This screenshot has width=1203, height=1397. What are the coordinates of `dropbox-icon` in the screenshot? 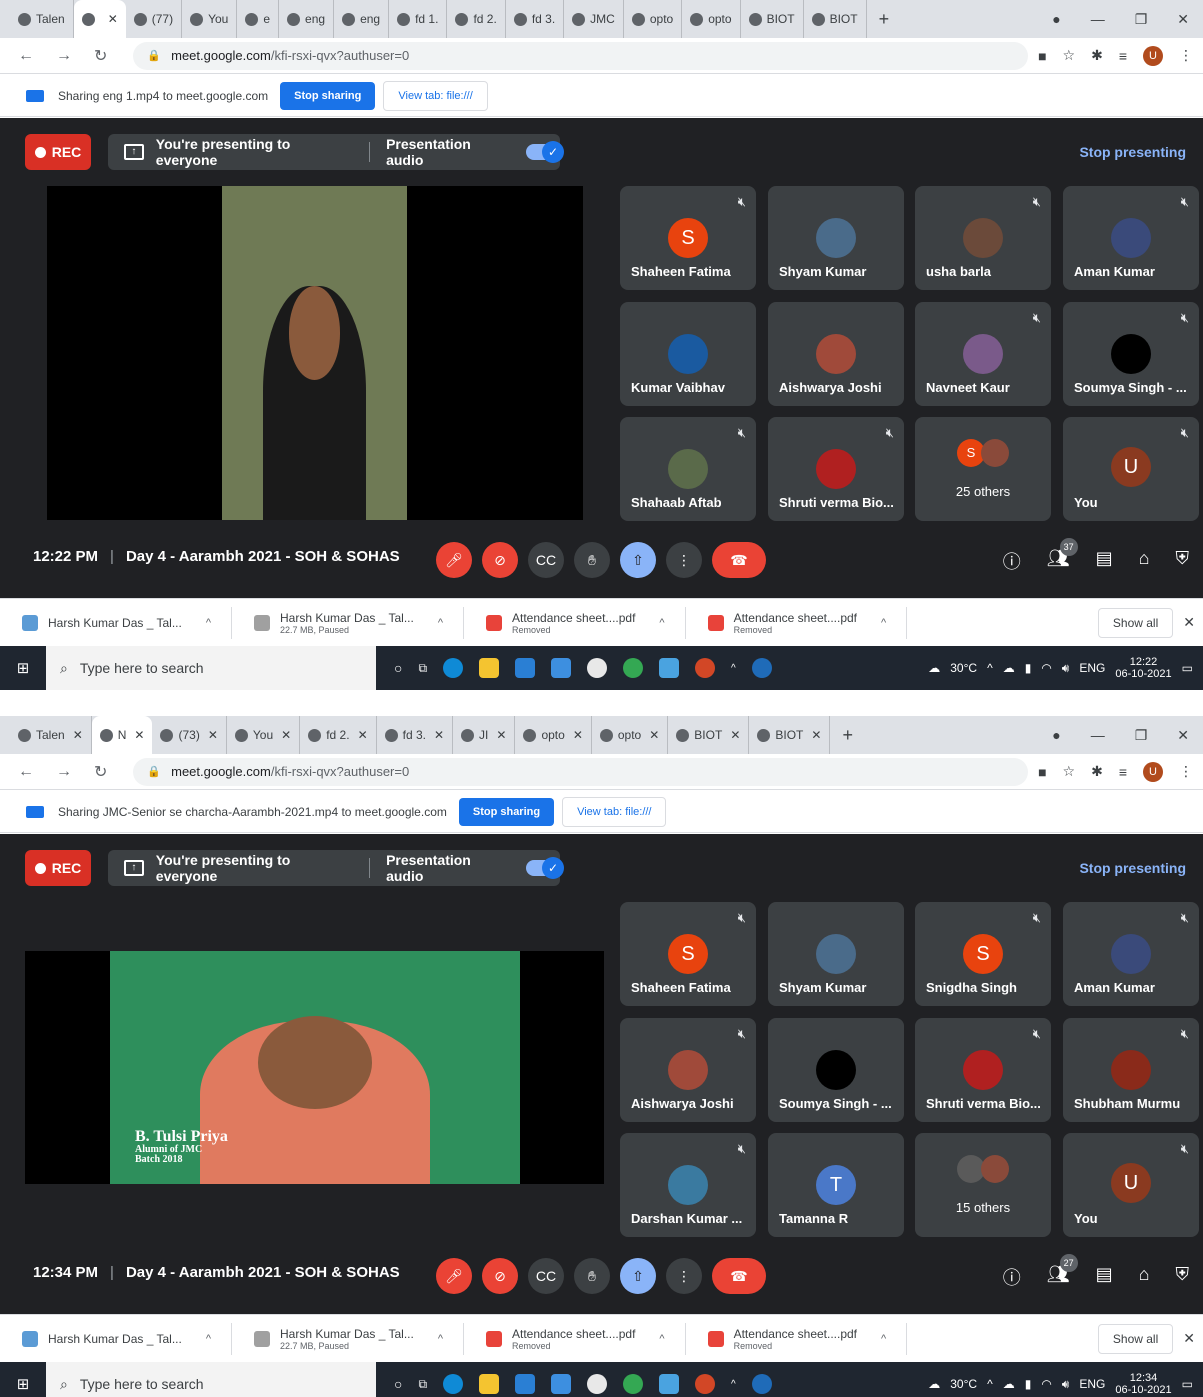 It's located at (561, 668).